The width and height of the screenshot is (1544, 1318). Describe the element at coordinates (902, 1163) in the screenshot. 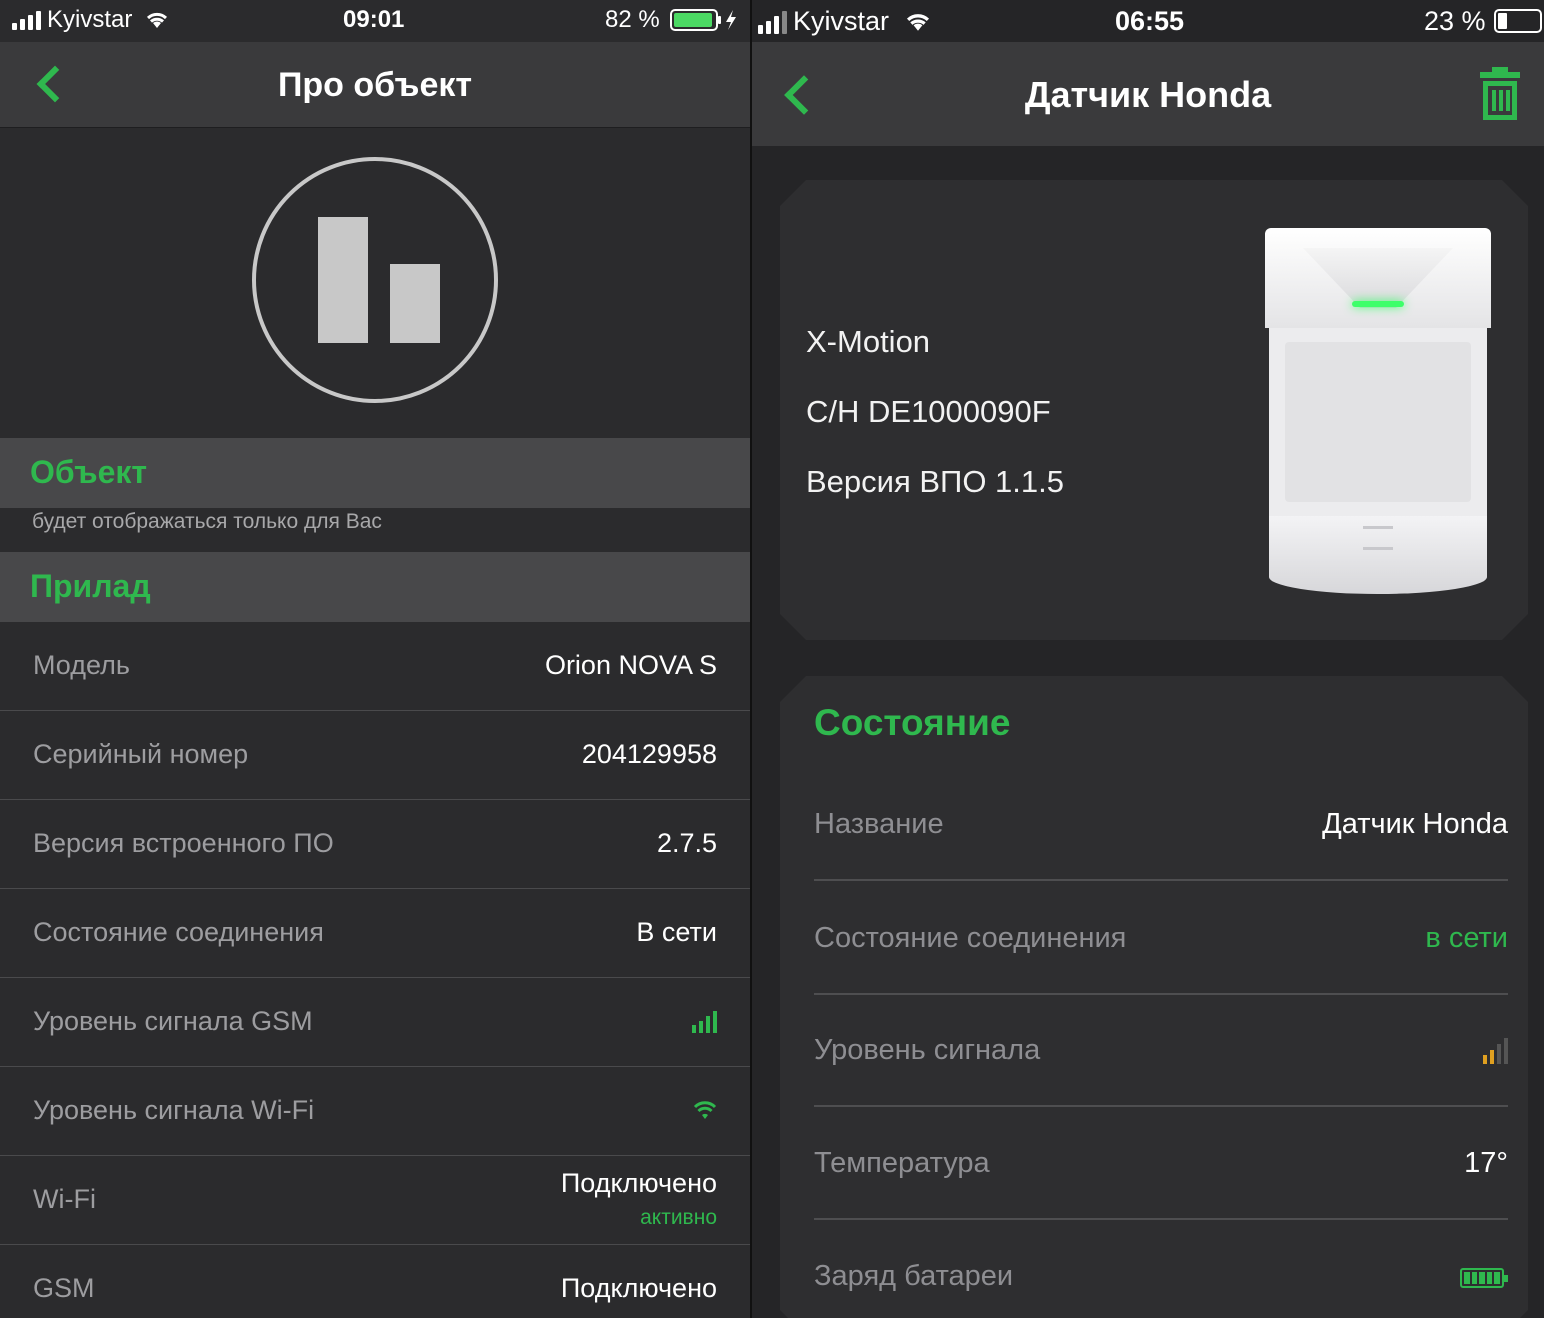

I see `row-label: Температура` at that location.